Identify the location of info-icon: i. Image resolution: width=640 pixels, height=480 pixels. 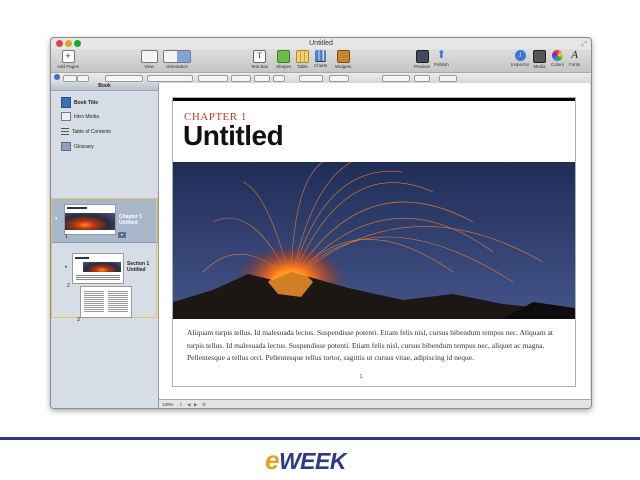
(520, 55).